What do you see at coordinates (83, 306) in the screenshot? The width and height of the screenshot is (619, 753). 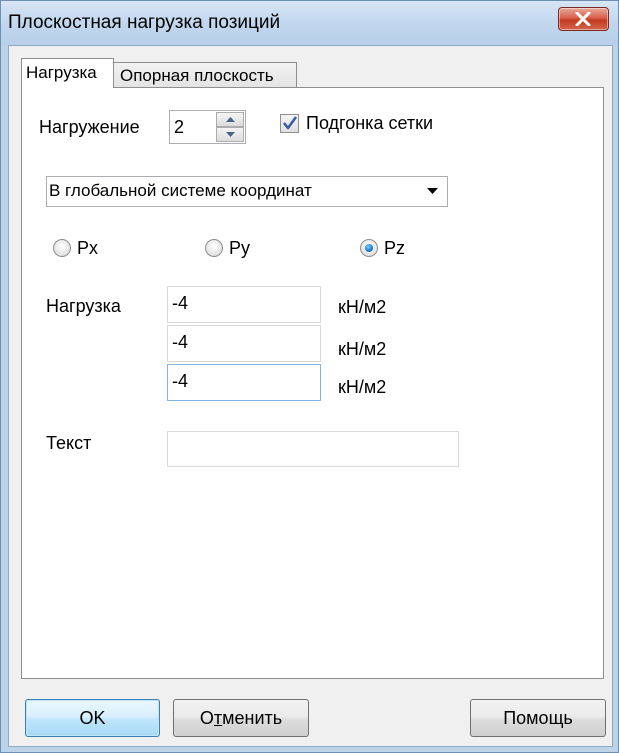 I see `load-label: Нагрузка` at bounding box center [83, 306].